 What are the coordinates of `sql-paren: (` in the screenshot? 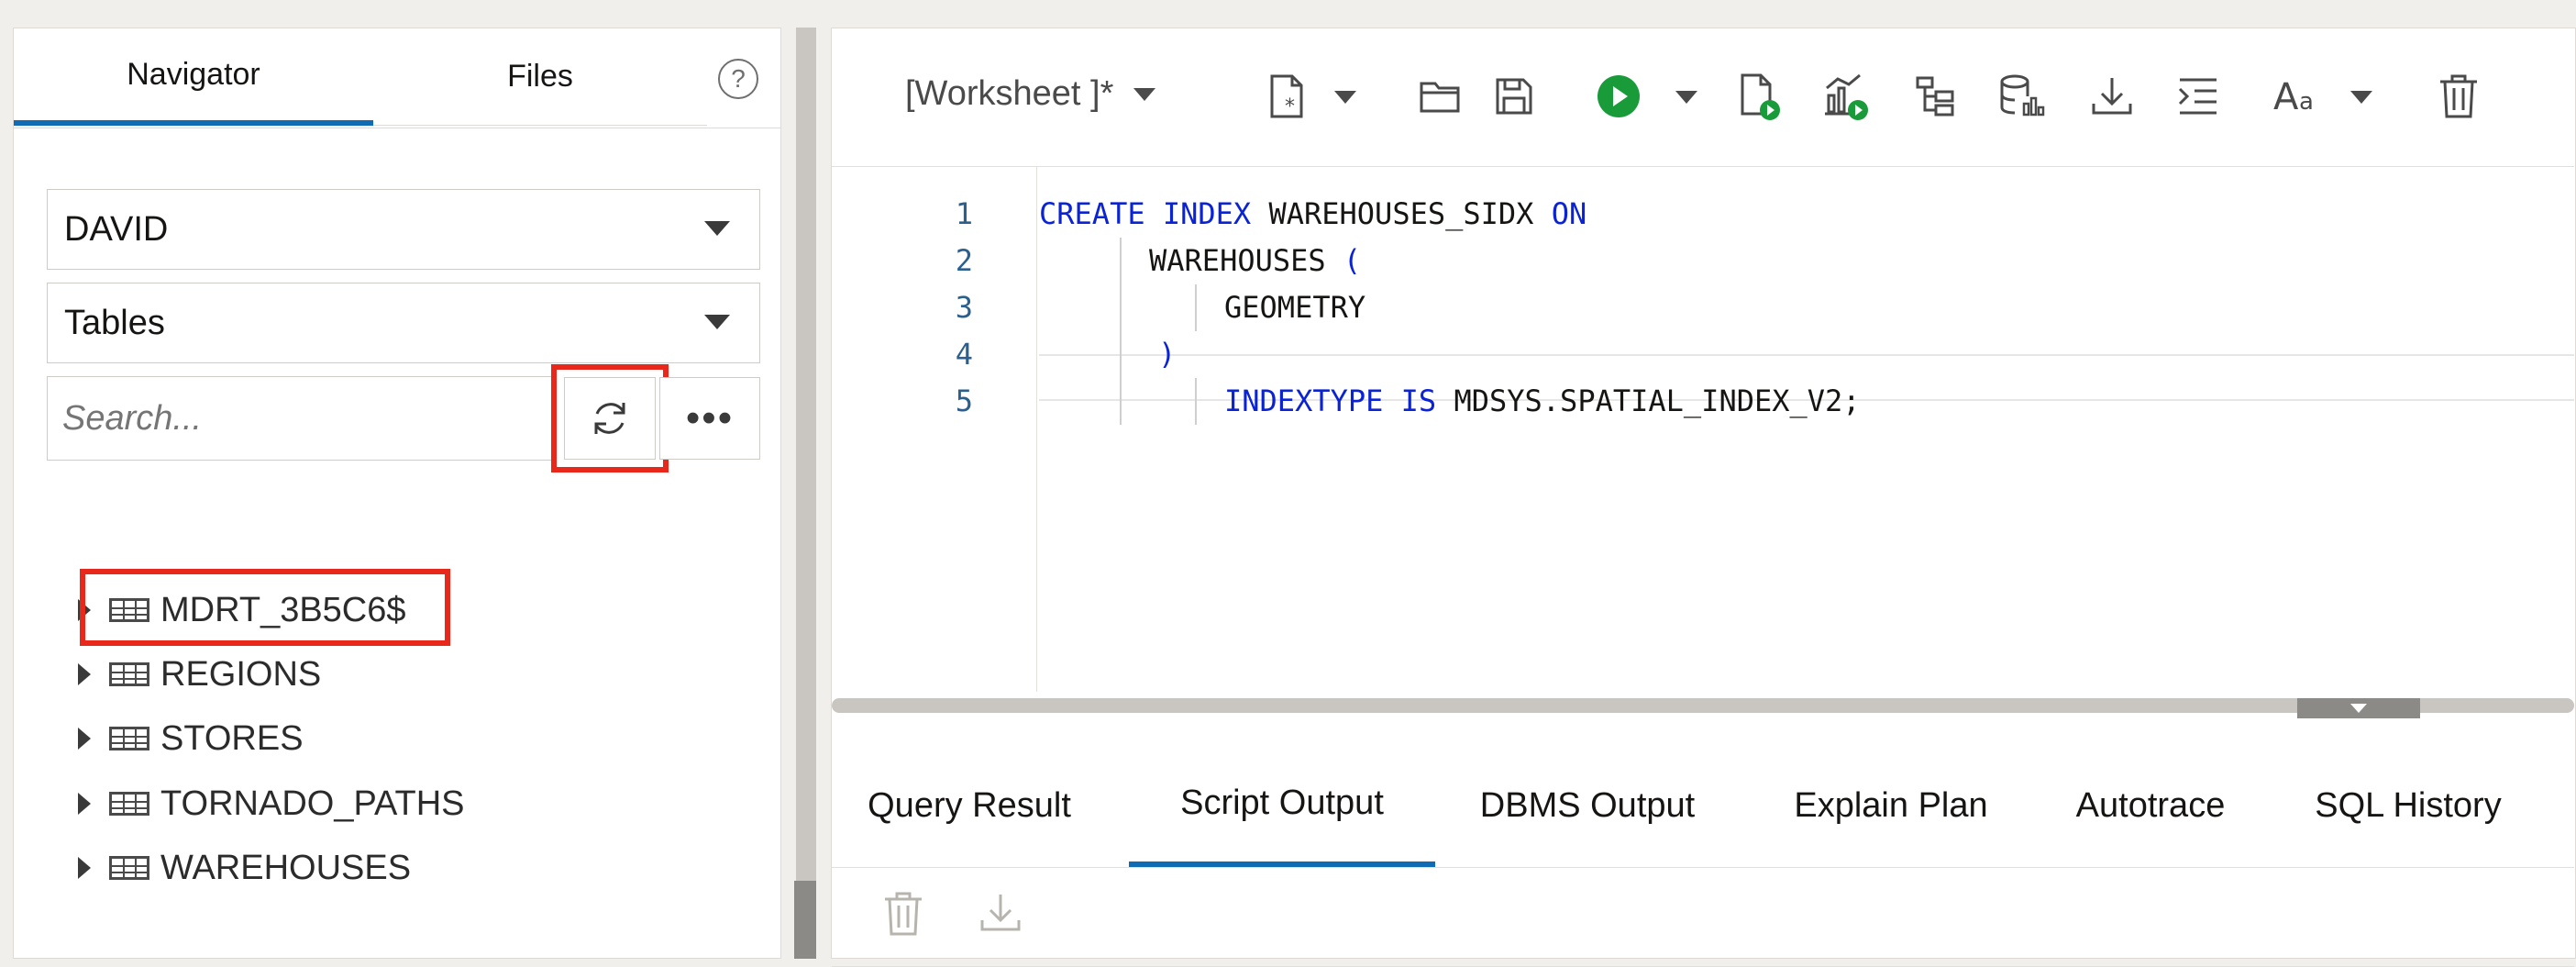 It's located at (1352, 260).